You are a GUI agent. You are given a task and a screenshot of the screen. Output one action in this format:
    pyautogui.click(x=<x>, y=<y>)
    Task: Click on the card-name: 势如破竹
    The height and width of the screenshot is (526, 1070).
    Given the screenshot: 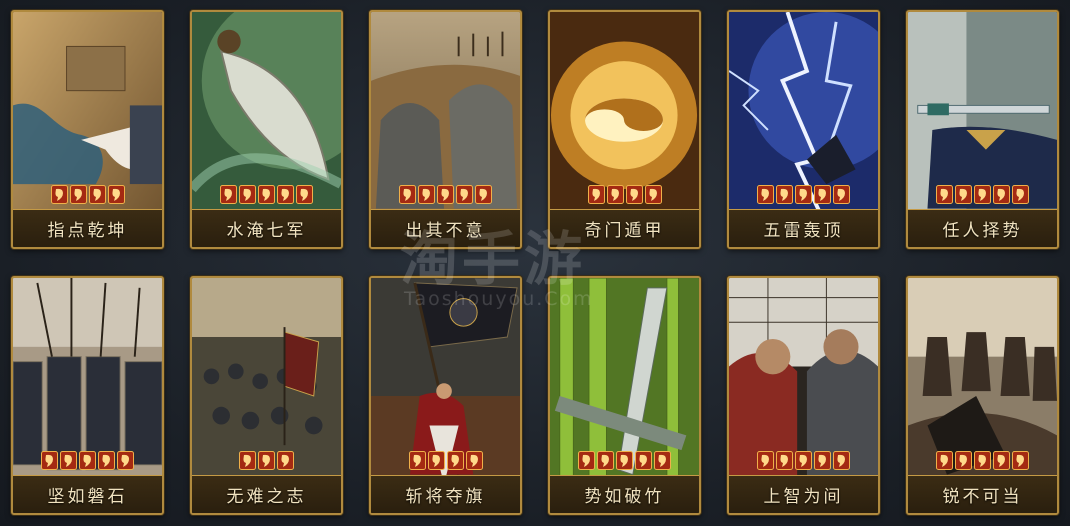 What is the action you would take?
    pyautogui.click(x=624, y=497)
    